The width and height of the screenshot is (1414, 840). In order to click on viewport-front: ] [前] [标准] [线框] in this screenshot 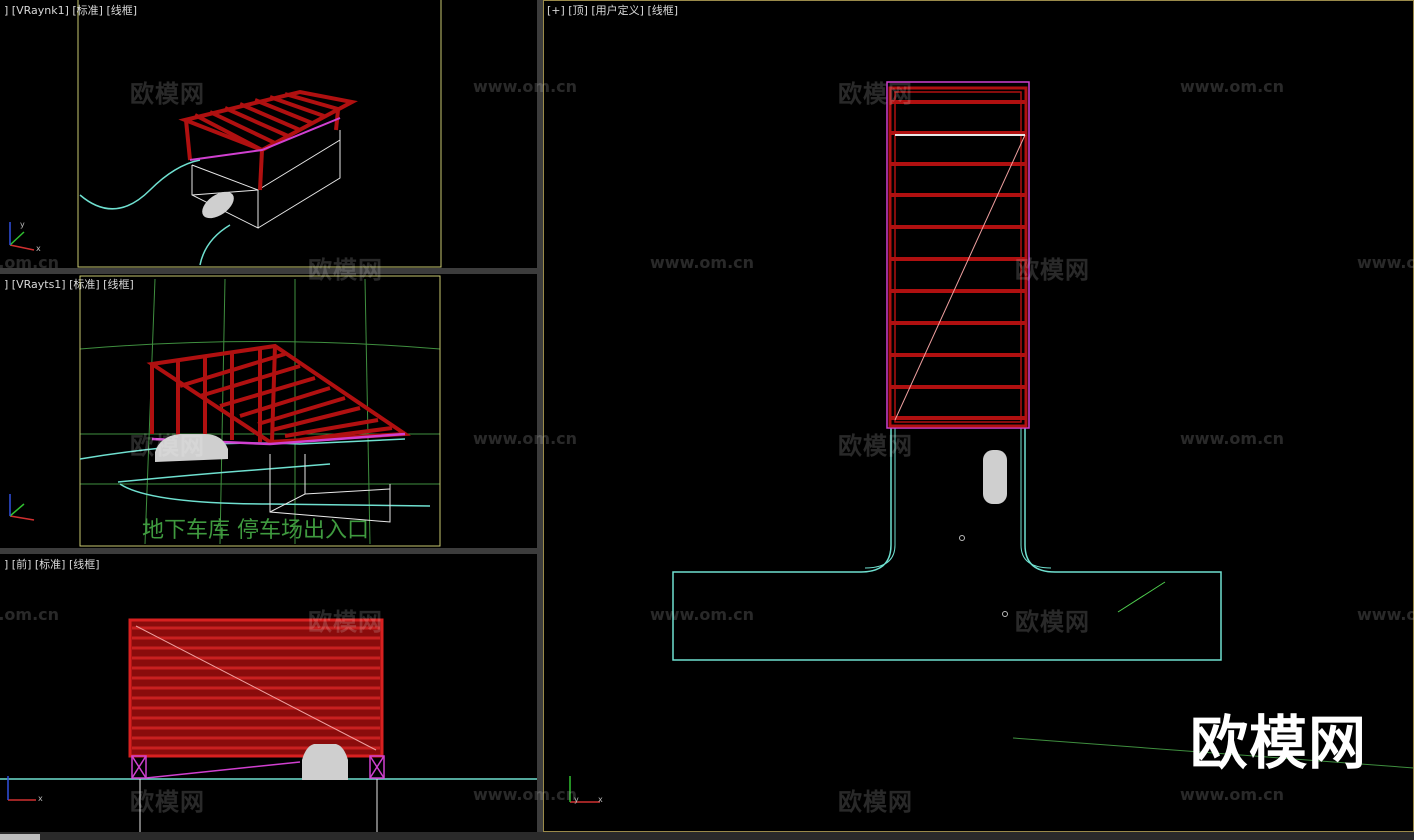, I will do `click(268, 693)`.